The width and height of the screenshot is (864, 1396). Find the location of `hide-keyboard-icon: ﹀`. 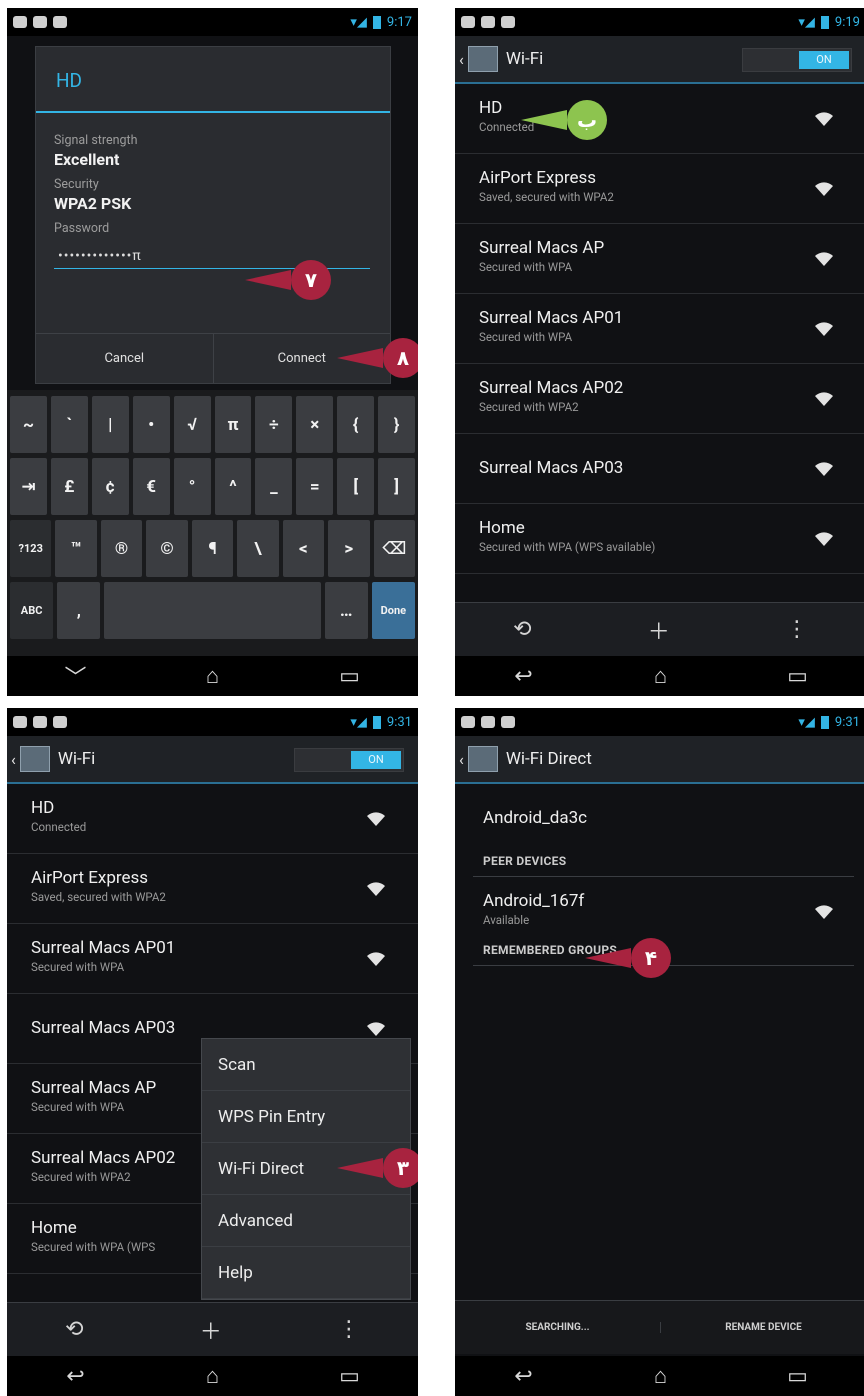

hide-keyboard-icon: ﹀ is located at coordinates (76, 676).